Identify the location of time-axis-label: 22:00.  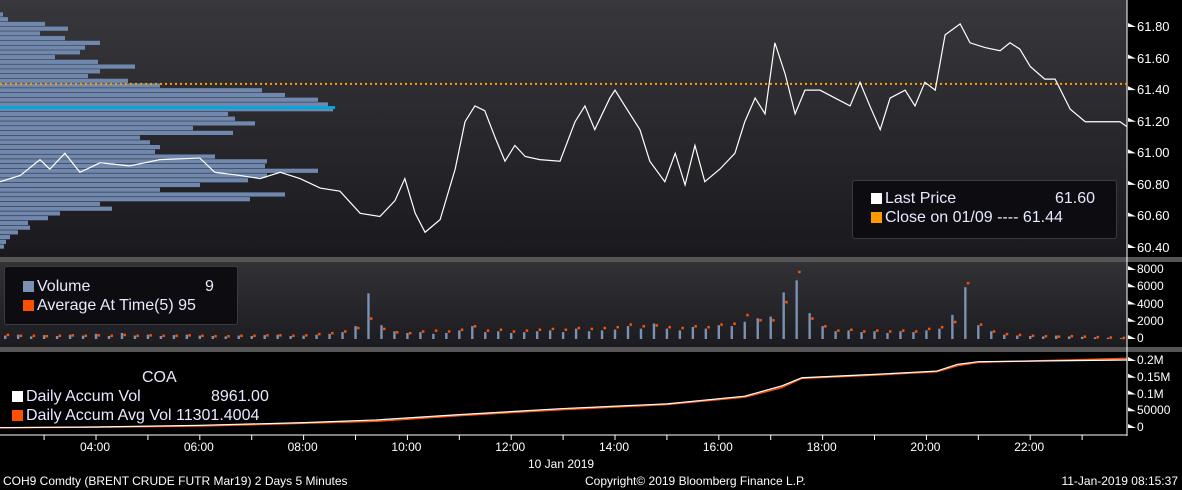
(1029, 447).